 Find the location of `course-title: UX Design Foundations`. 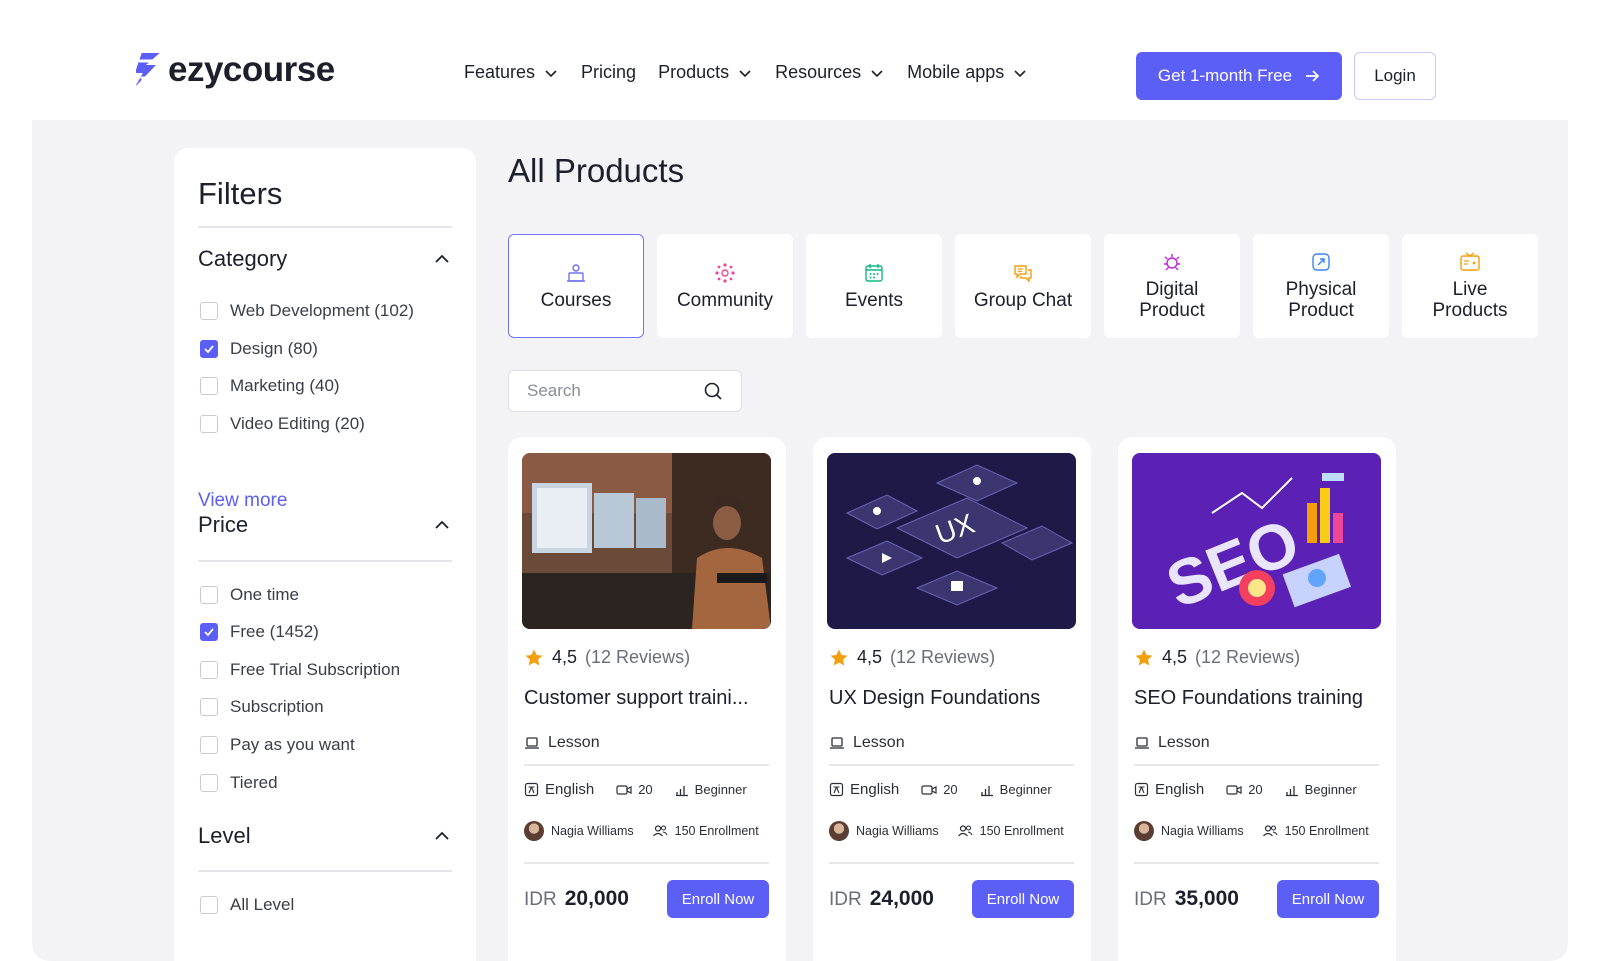

course-title: UX Design Foundations is located at coordinates (953, 698).